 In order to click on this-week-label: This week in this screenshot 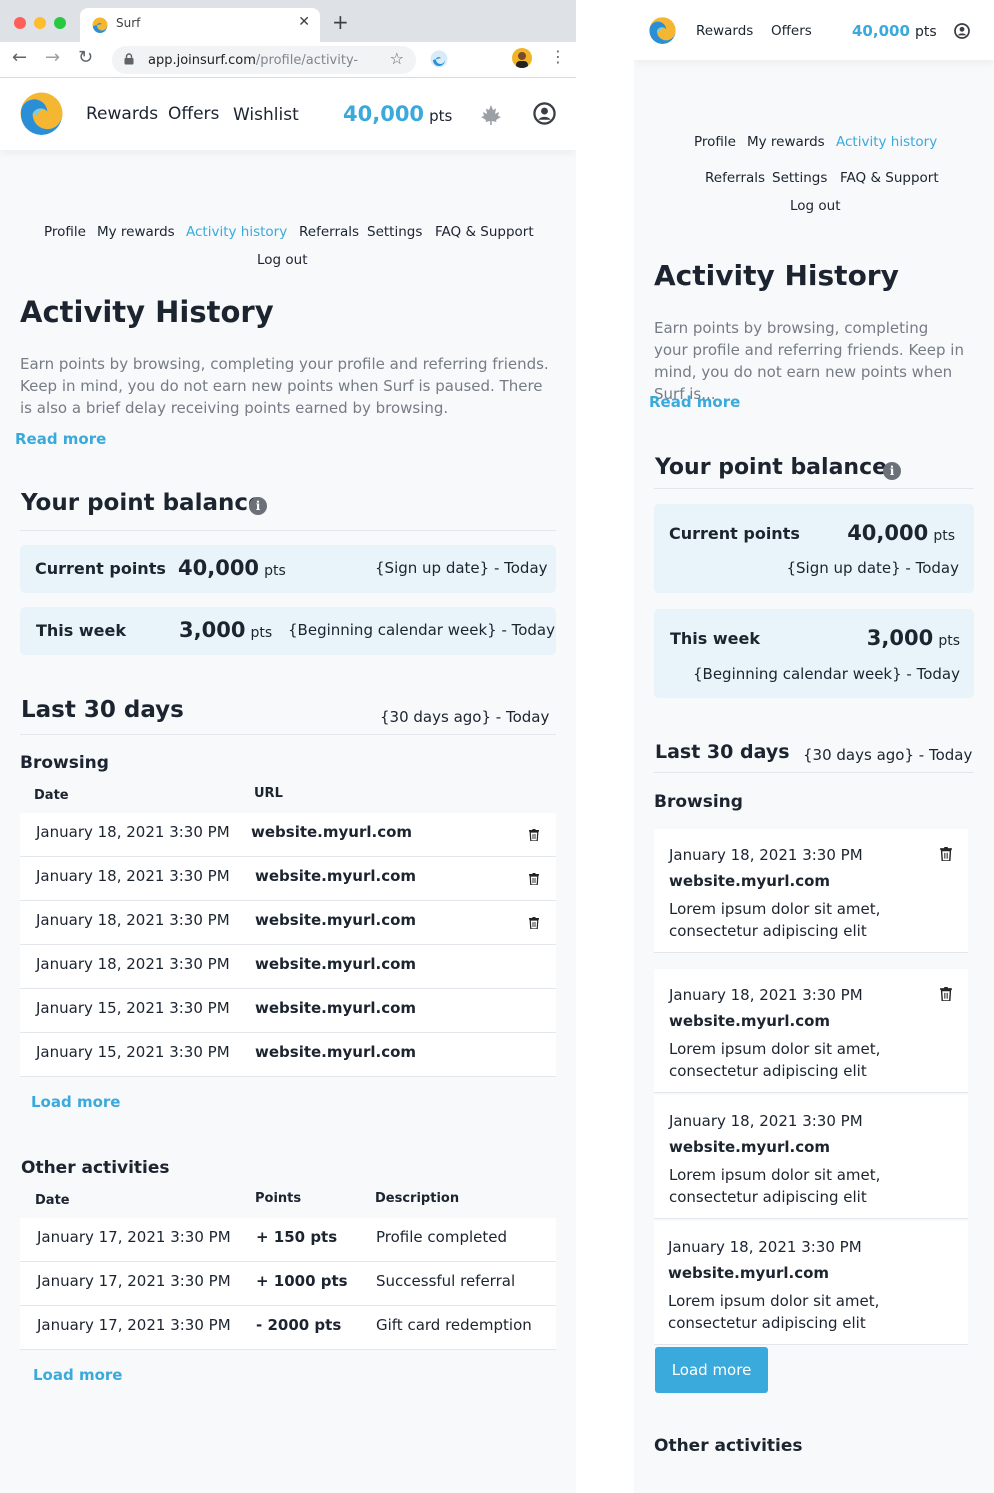, I will do `click(81, 630)`.